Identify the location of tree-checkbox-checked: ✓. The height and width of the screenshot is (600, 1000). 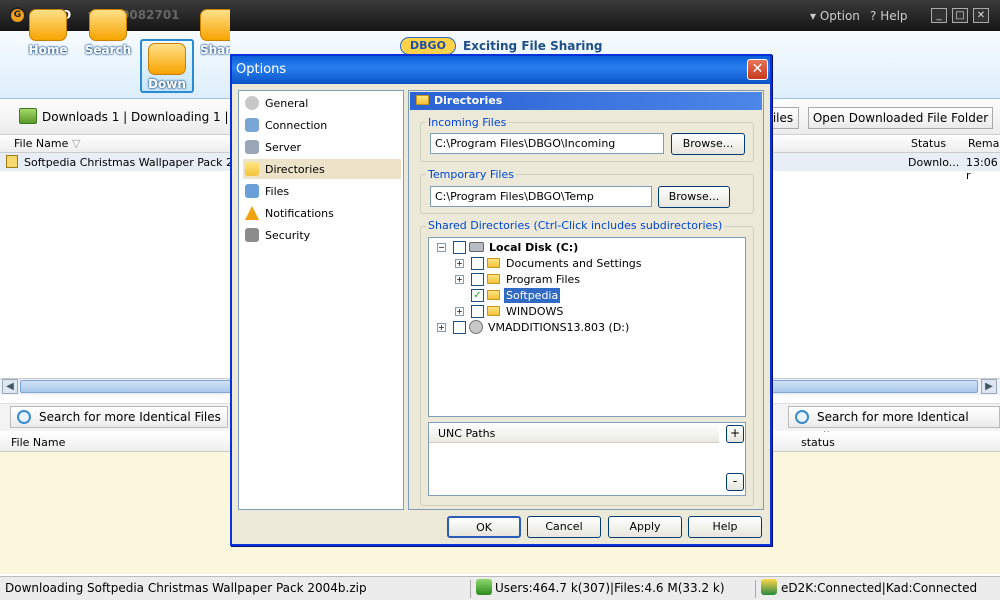
(477, 295).